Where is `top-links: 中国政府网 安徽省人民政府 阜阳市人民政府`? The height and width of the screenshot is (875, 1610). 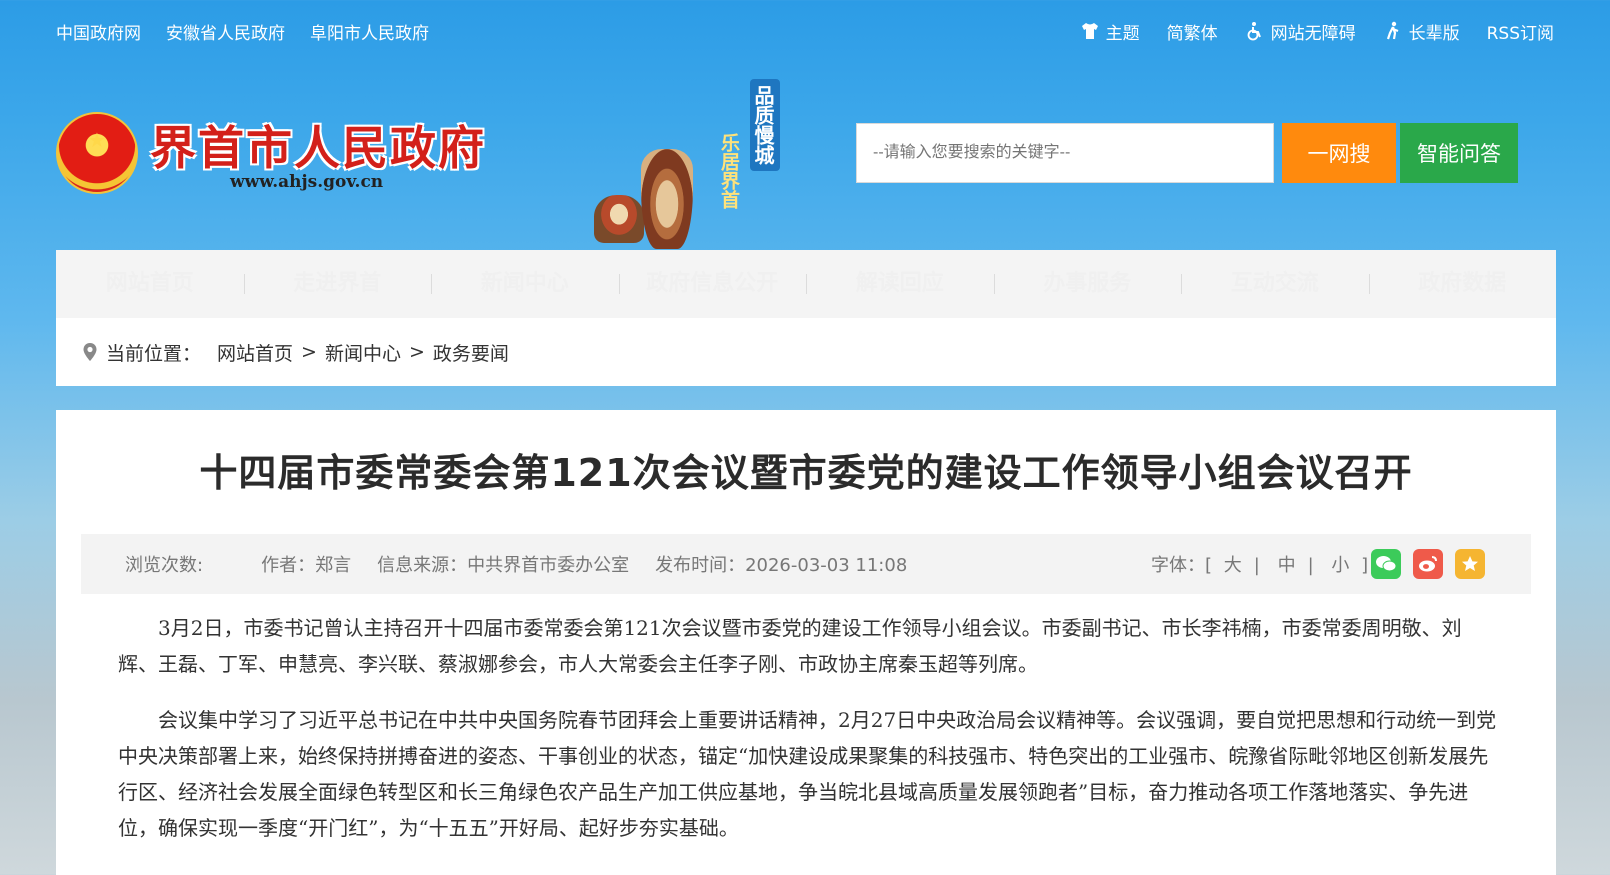 top-links: 中国政府网 安徽省人民政府 阜阳市人民政府 is located at coordinates (255, 31).